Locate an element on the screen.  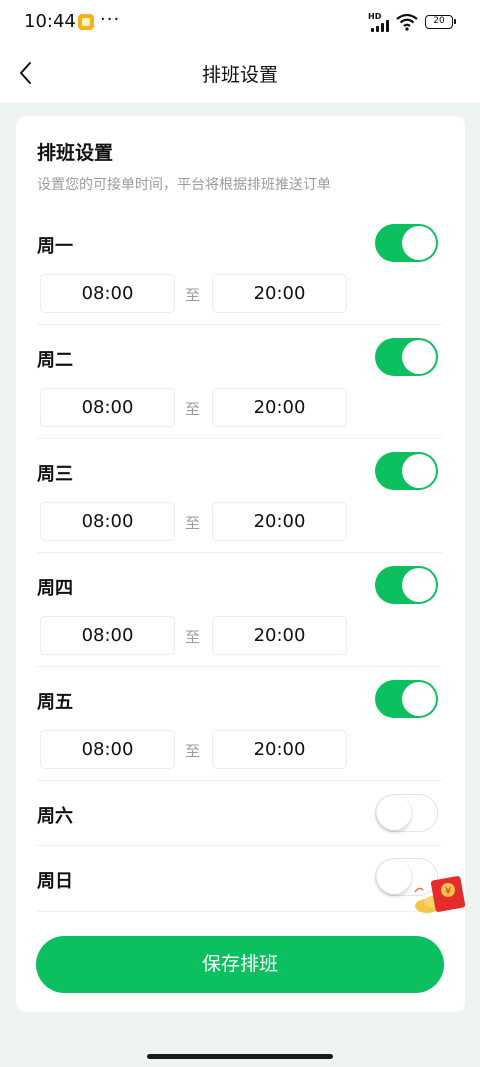
status-bar: 10:44 ··· HD 20 is located at coordinates (240, 22).